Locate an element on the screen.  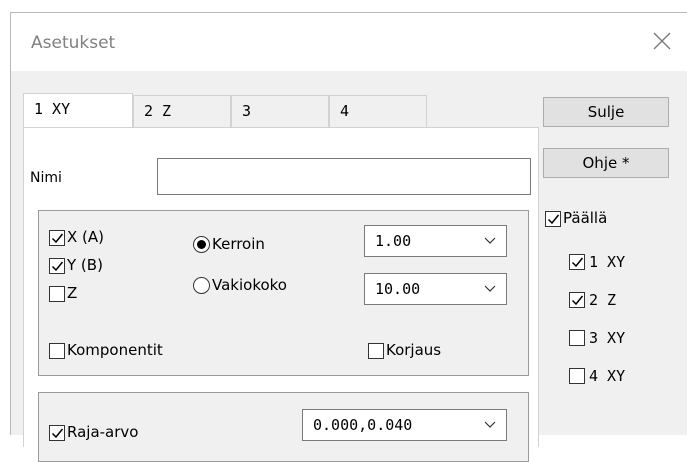
fixed-size-value: 10.00 is located at coordinates (398, 289).